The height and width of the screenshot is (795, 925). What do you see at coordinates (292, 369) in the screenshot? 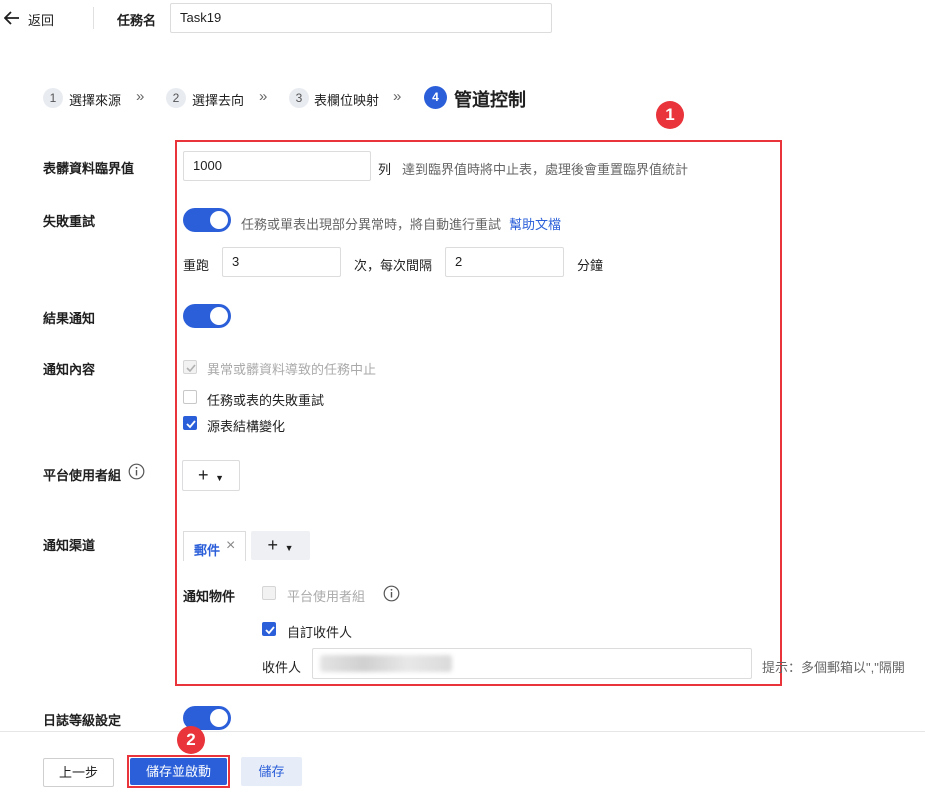
I see `content-option-1-label: 異常或髒資料導致的任務中止` at bounding box center [292, 369].